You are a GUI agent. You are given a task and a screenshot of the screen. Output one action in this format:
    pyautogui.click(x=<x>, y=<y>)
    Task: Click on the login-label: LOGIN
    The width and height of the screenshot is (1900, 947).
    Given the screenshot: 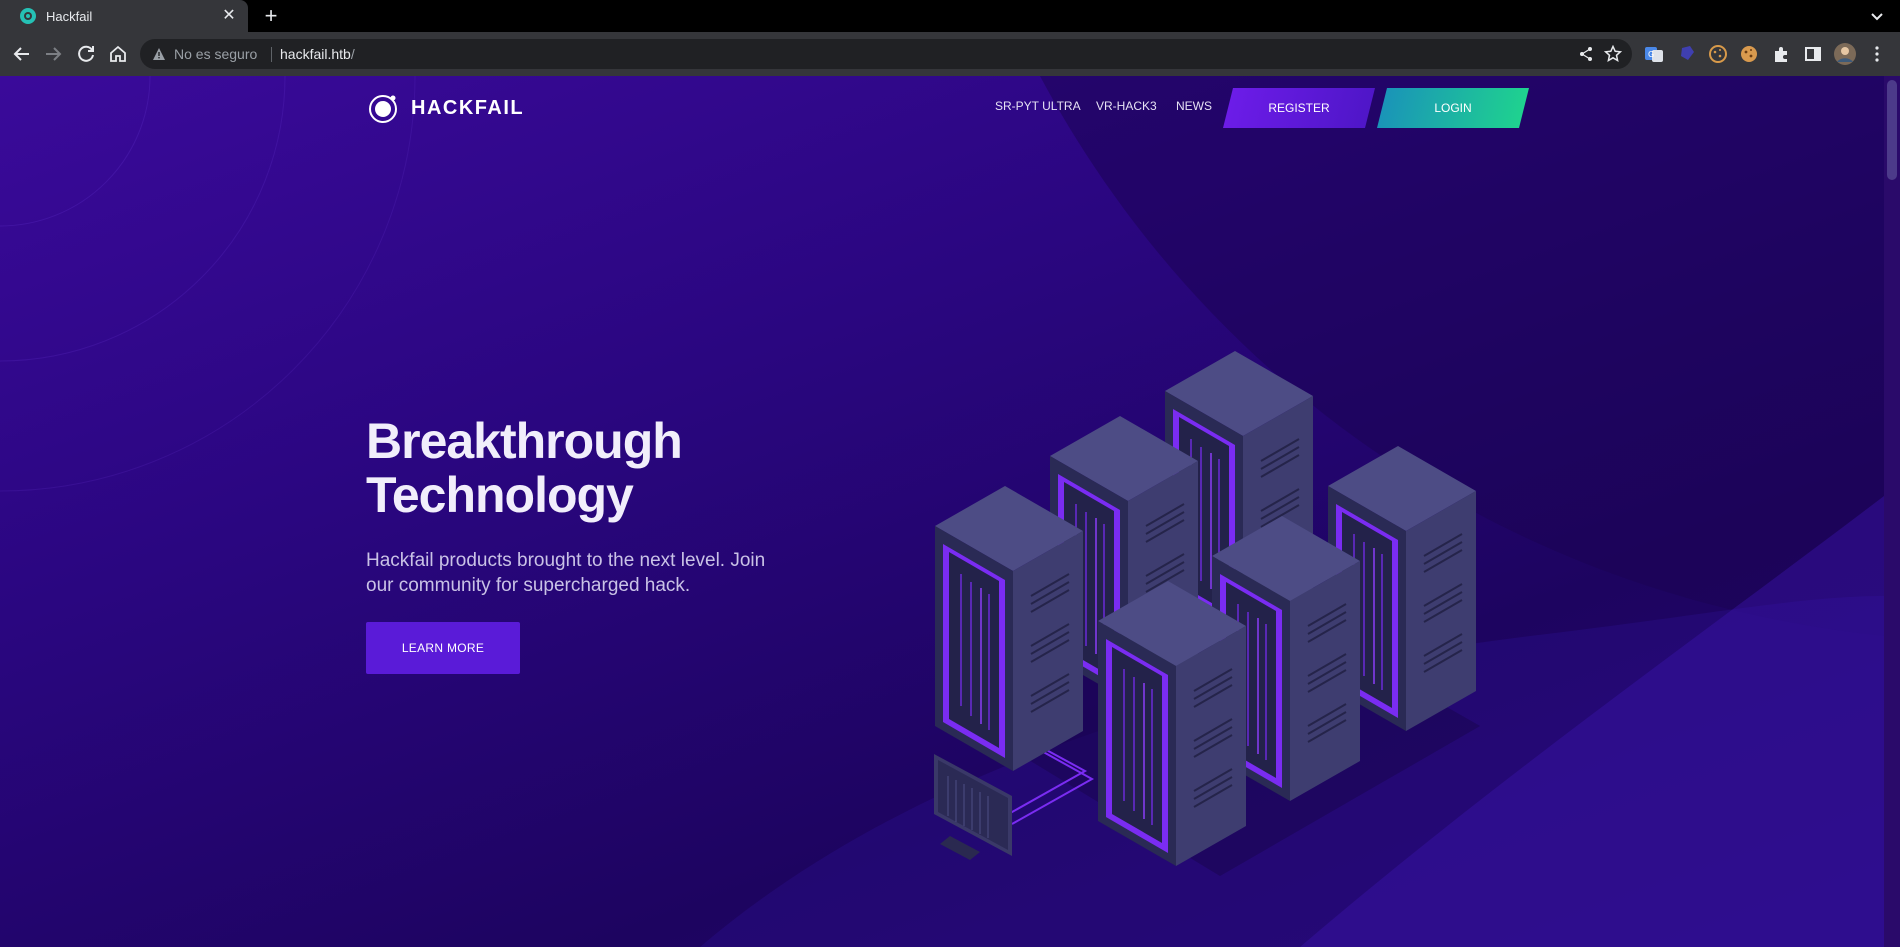 What is the action you would take?
    pyautogui.click(x=1453, y=108)
    